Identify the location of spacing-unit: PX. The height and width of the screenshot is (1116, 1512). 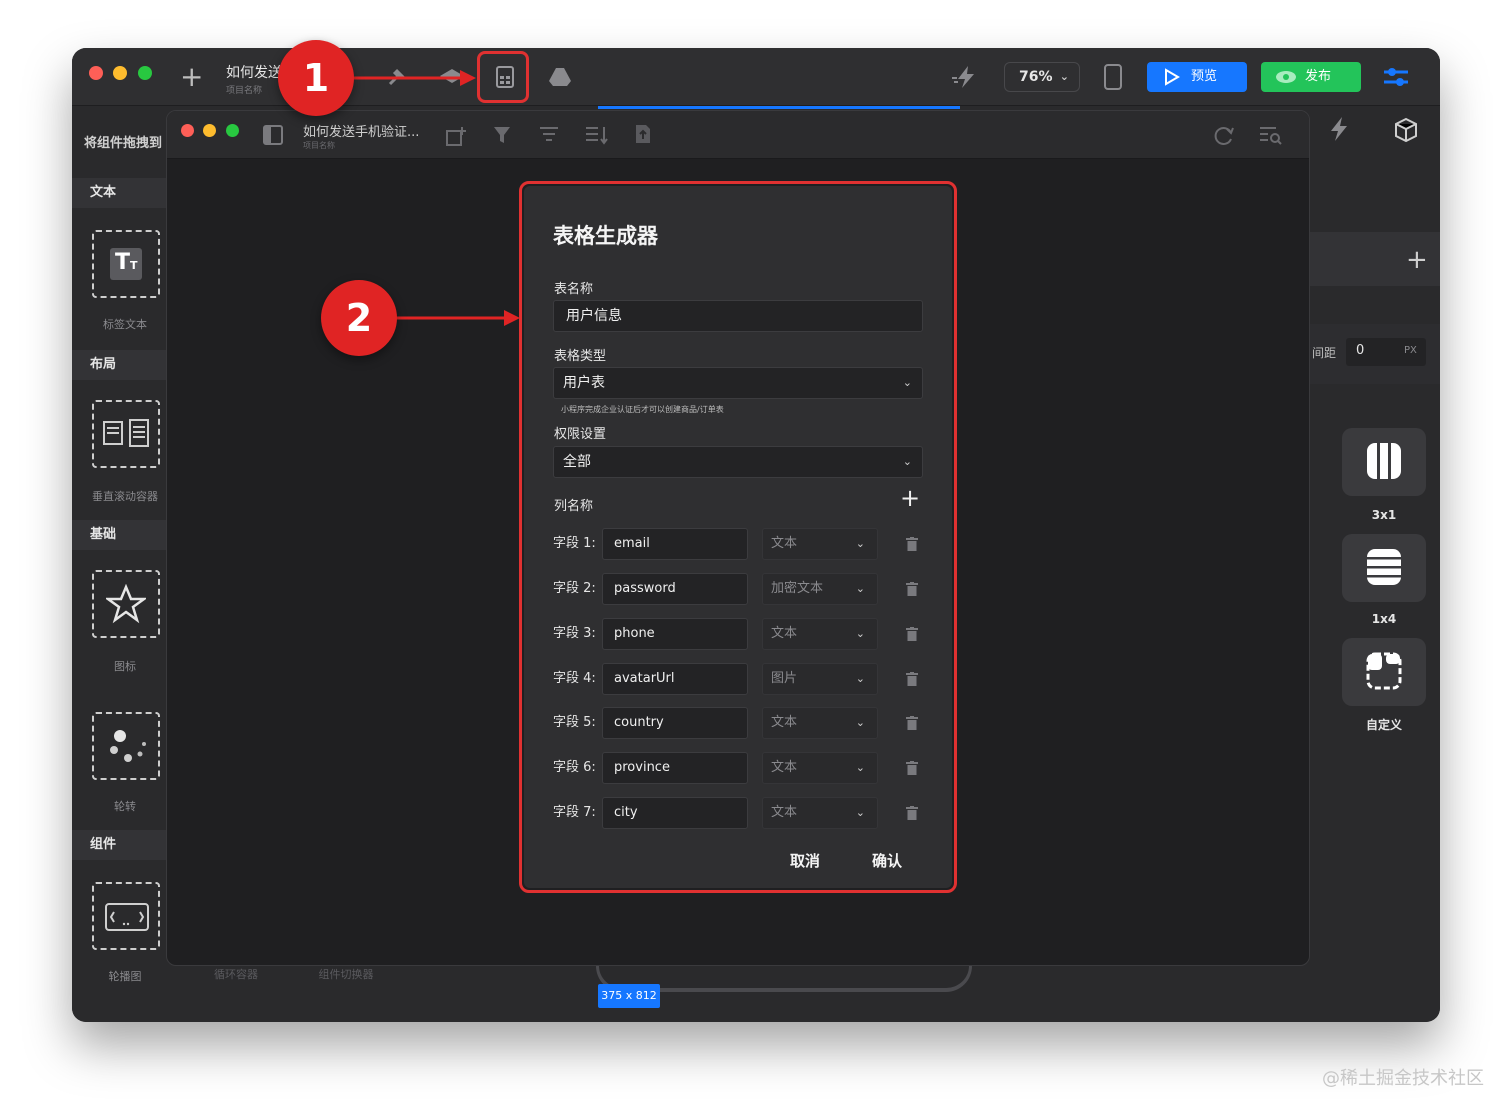
(1410, 350).